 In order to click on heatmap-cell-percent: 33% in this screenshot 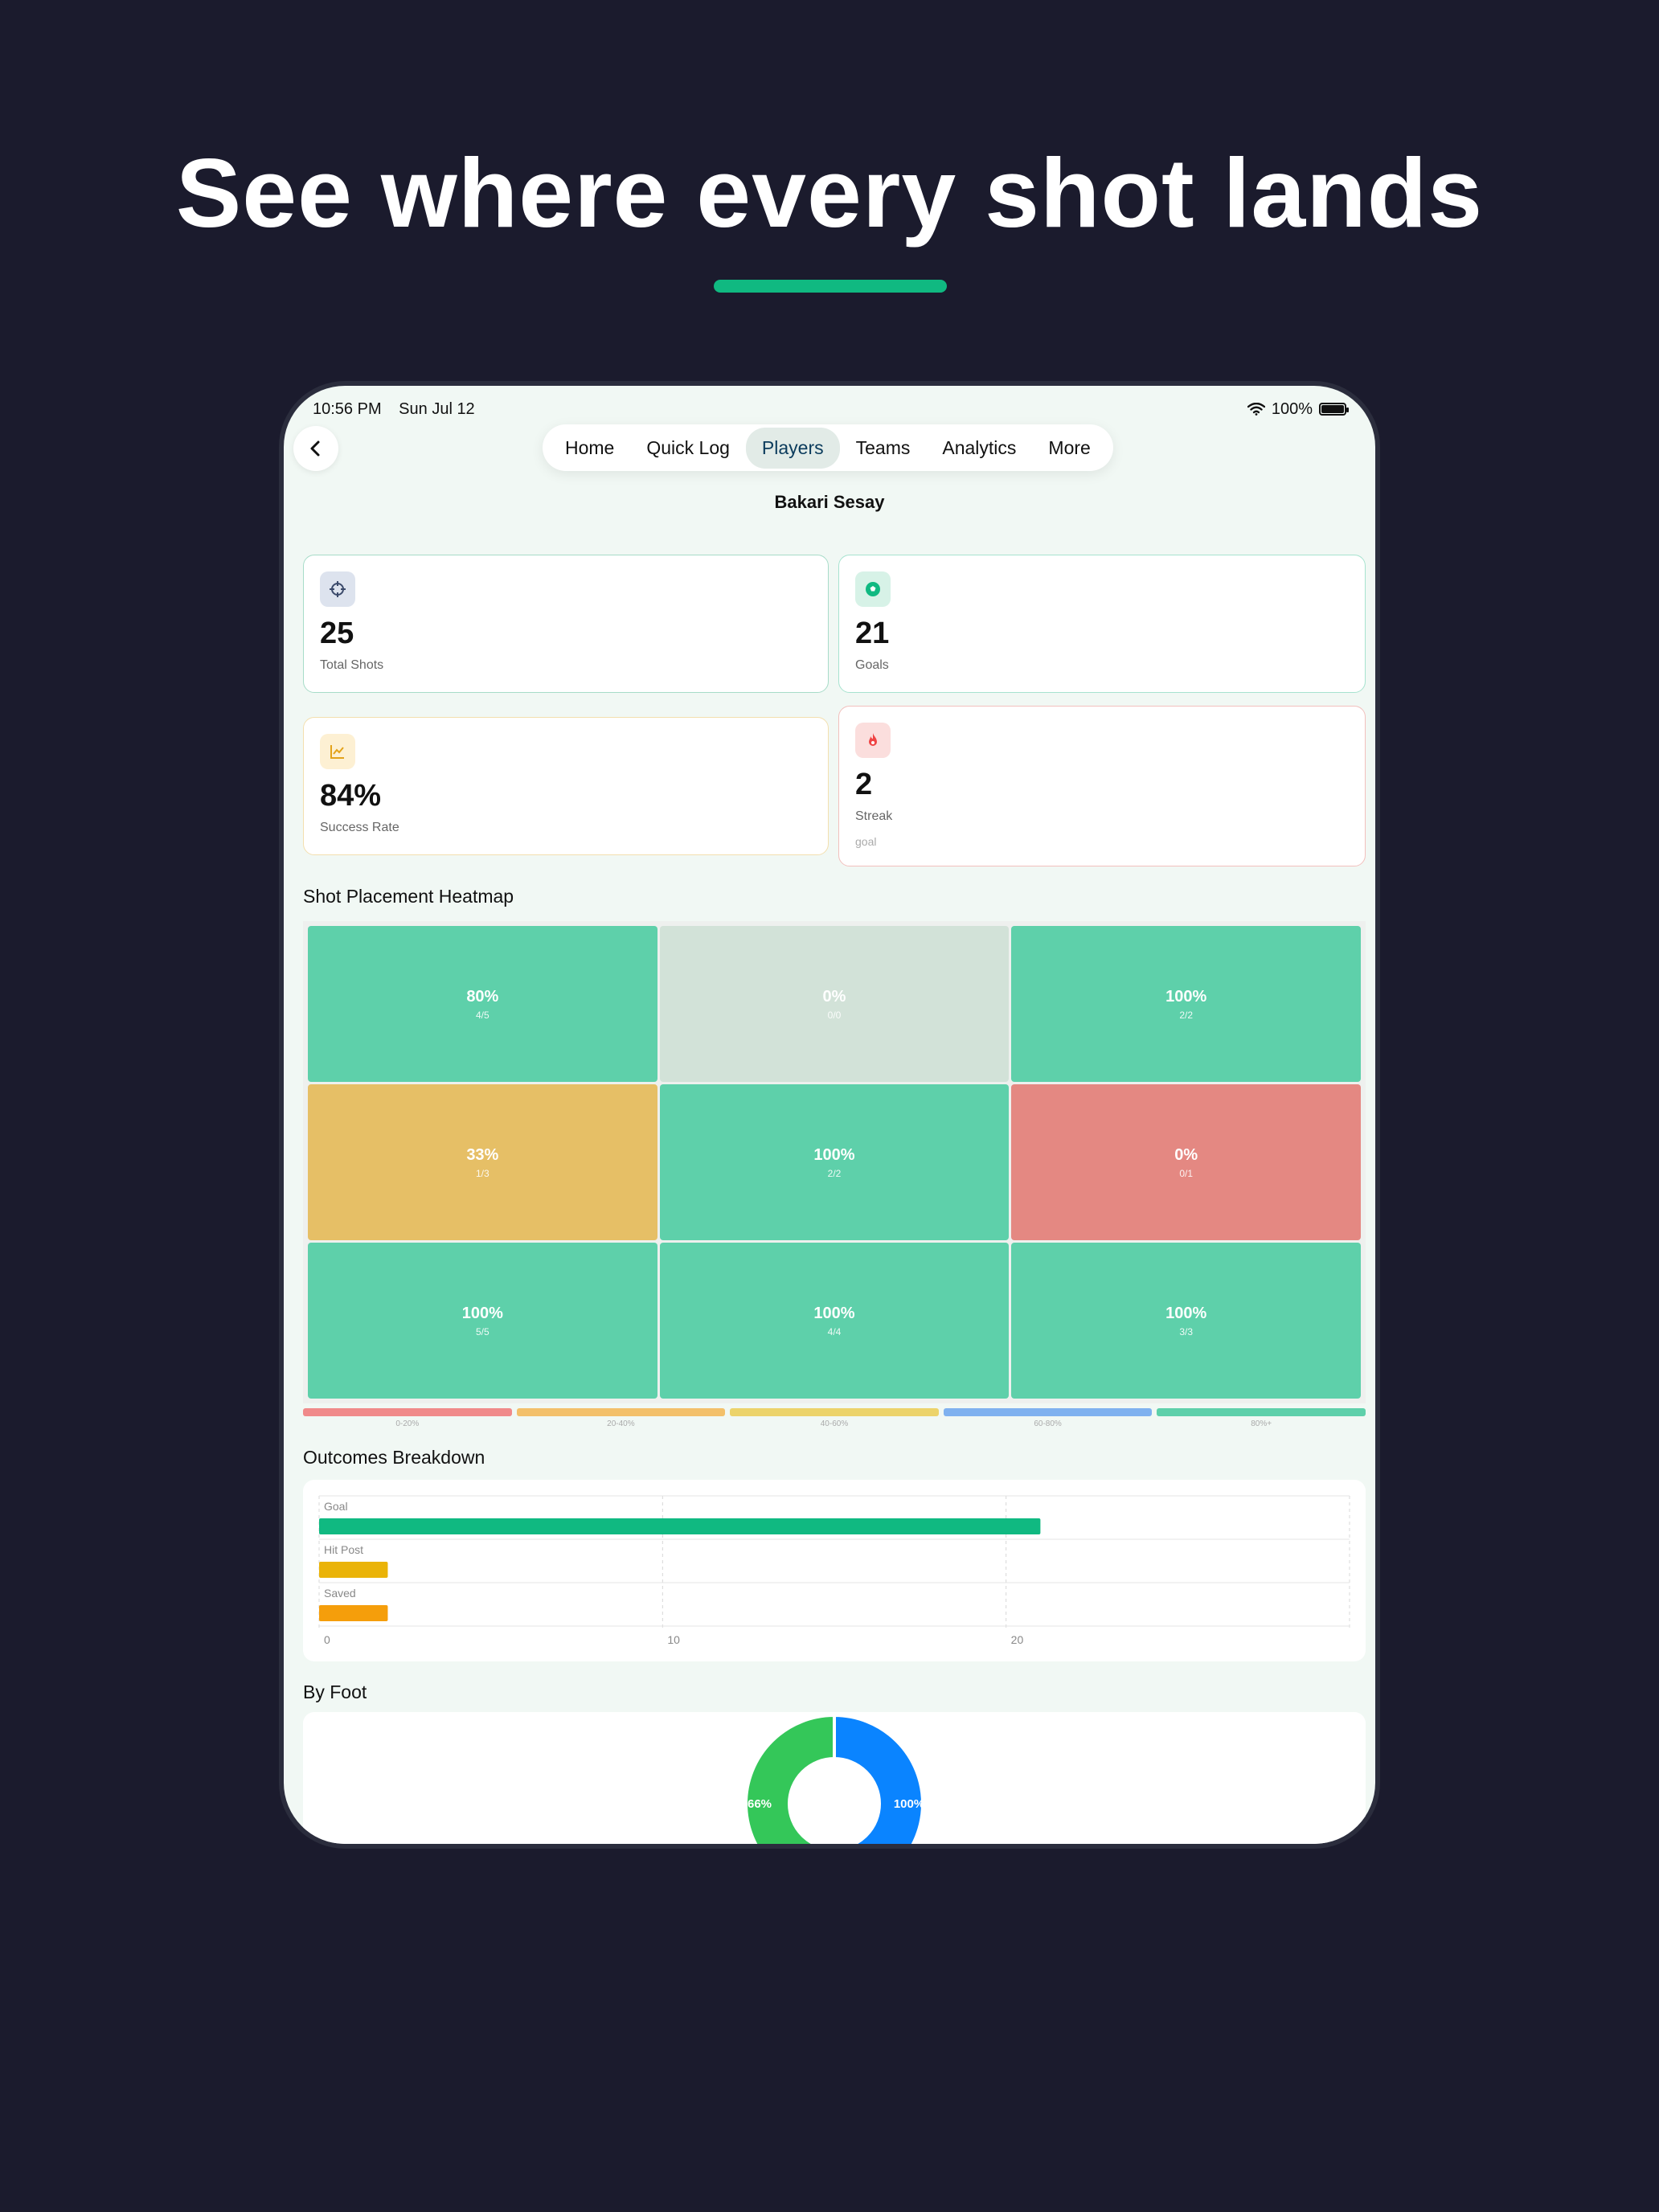, I will do `click(482, 1154)`.